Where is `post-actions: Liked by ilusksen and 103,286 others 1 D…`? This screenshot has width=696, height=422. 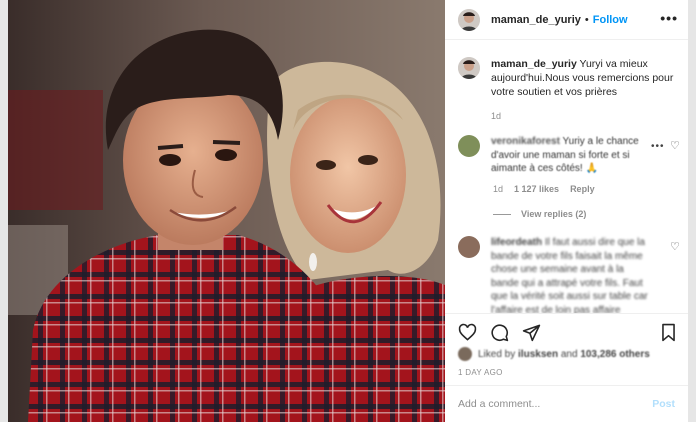
post-actions: Liked by ilusksen and 103,286 others 1 D… is located at coordinates (566, 348).